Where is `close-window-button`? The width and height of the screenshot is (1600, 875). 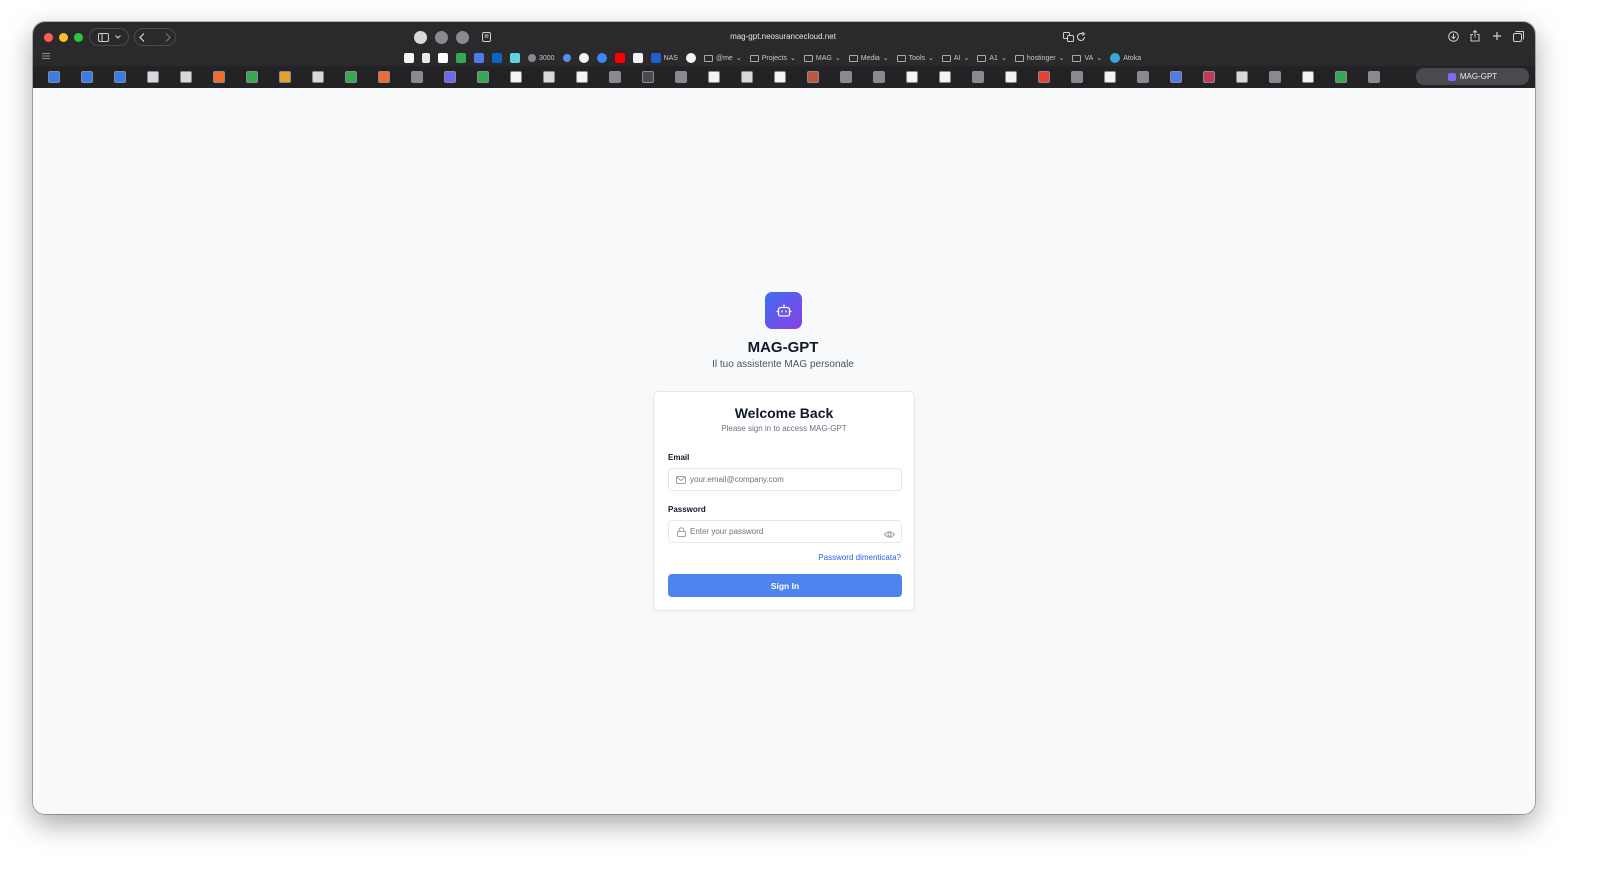 close-window-button is located at coordinates (48, 37).